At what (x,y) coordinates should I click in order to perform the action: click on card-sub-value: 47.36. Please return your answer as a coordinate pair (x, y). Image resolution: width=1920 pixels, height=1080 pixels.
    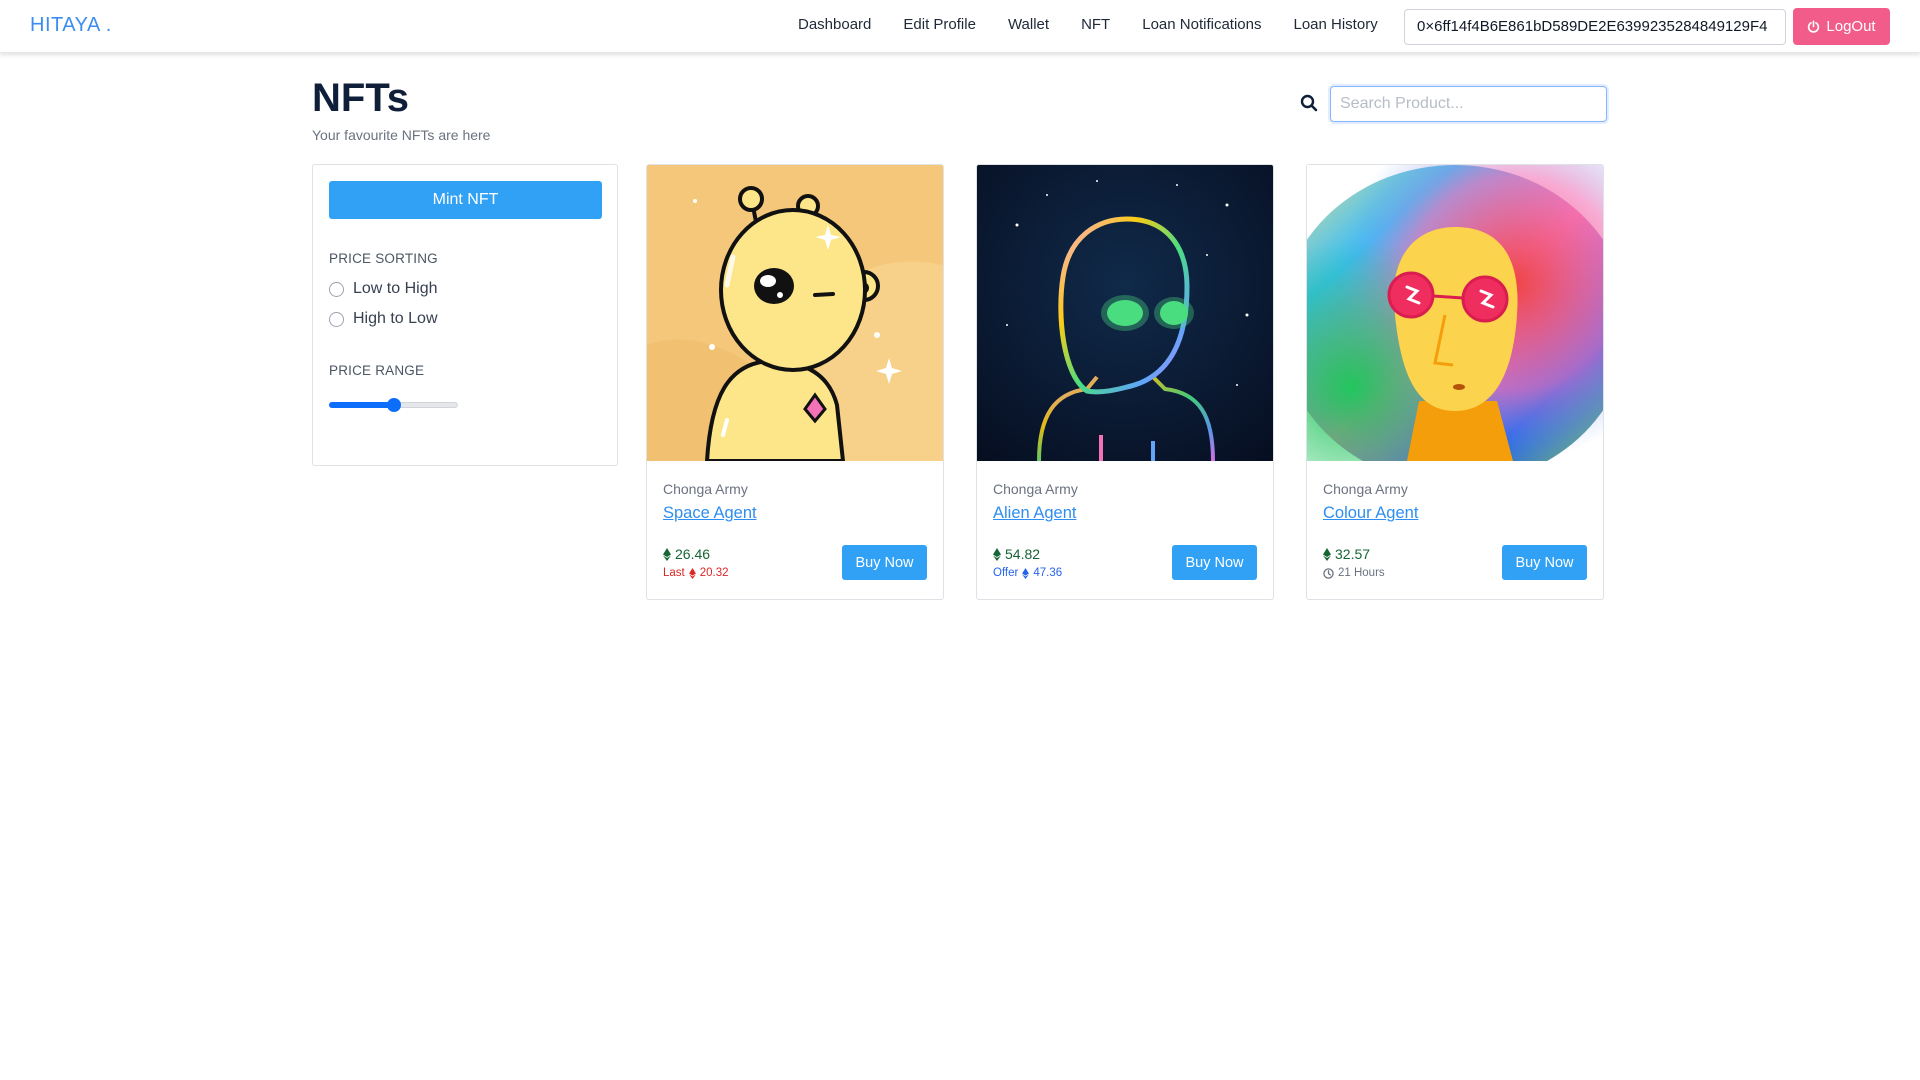
    Looking at the image, I should click on (1048, 573).